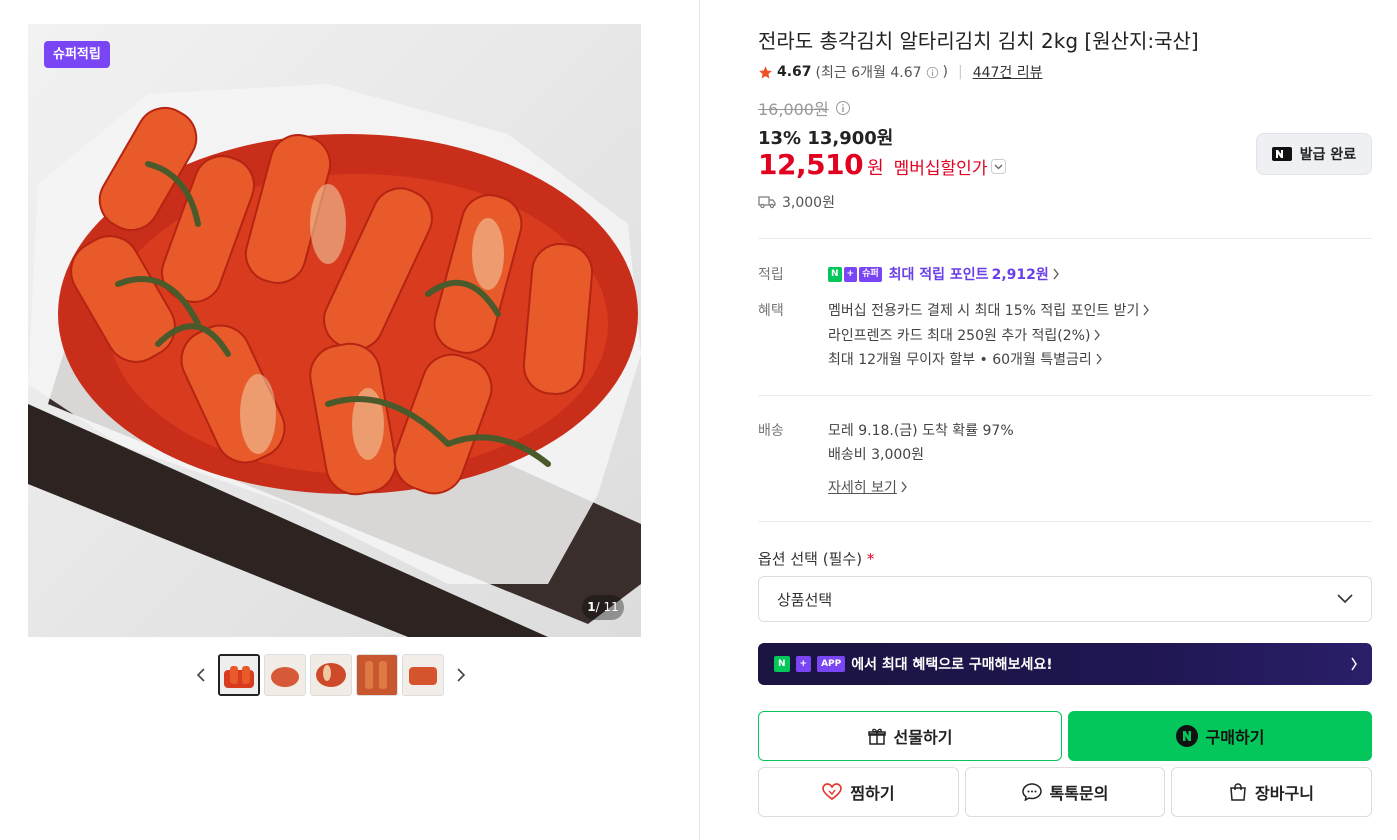 Image resolution: width=1397 pixels, height=840 pixels. I want to click on review-count-link: 447건 리뷰, so click(1008, 72).